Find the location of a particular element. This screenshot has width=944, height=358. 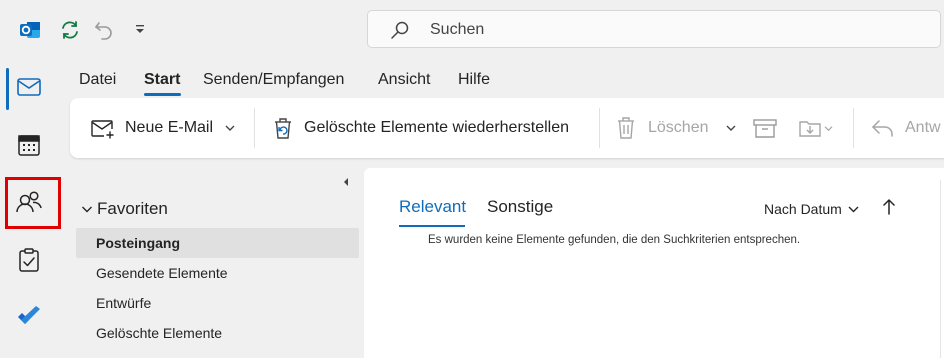

search-icon is located at coordinates (400, 32).